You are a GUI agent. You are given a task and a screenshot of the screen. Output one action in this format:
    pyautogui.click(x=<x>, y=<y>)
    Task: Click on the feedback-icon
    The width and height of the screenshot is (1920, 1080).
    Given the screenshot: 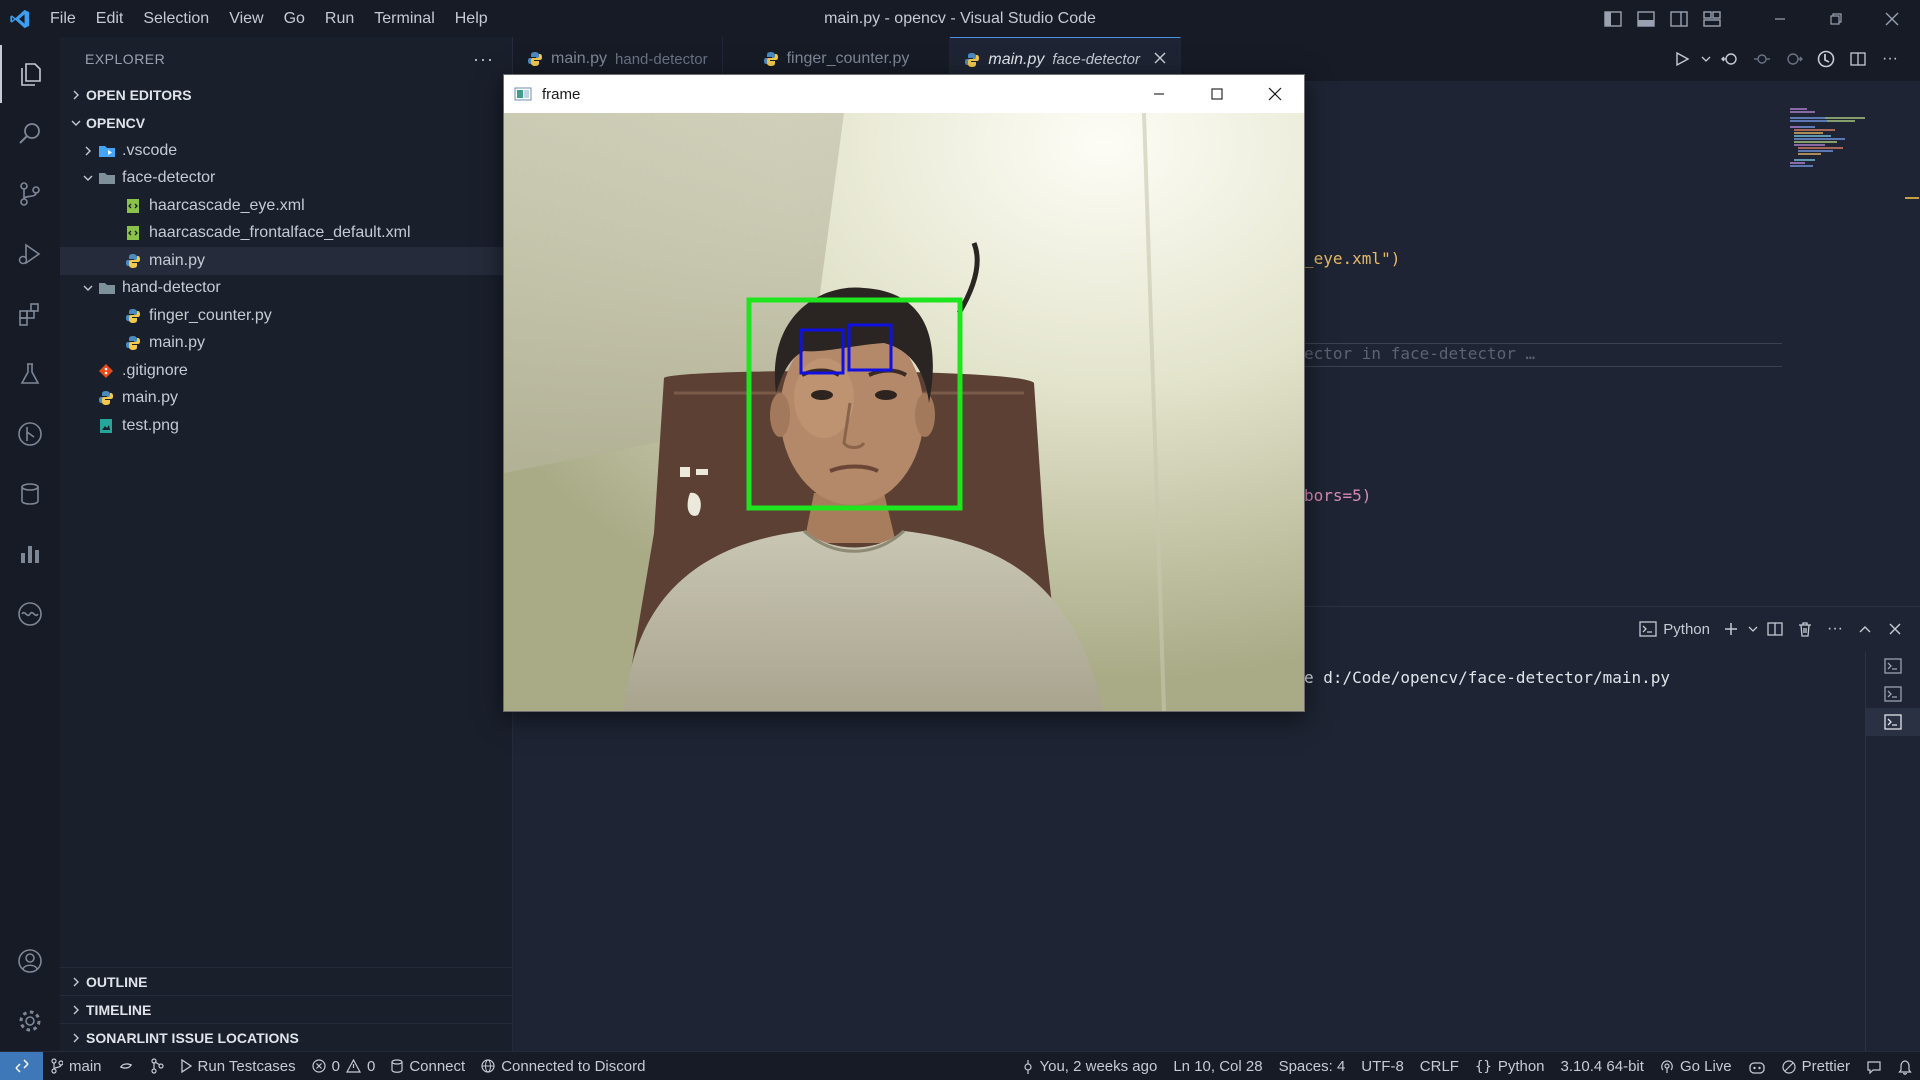 What is the action you would take?
    pyautogui.click(x=1874, y=1066)
    